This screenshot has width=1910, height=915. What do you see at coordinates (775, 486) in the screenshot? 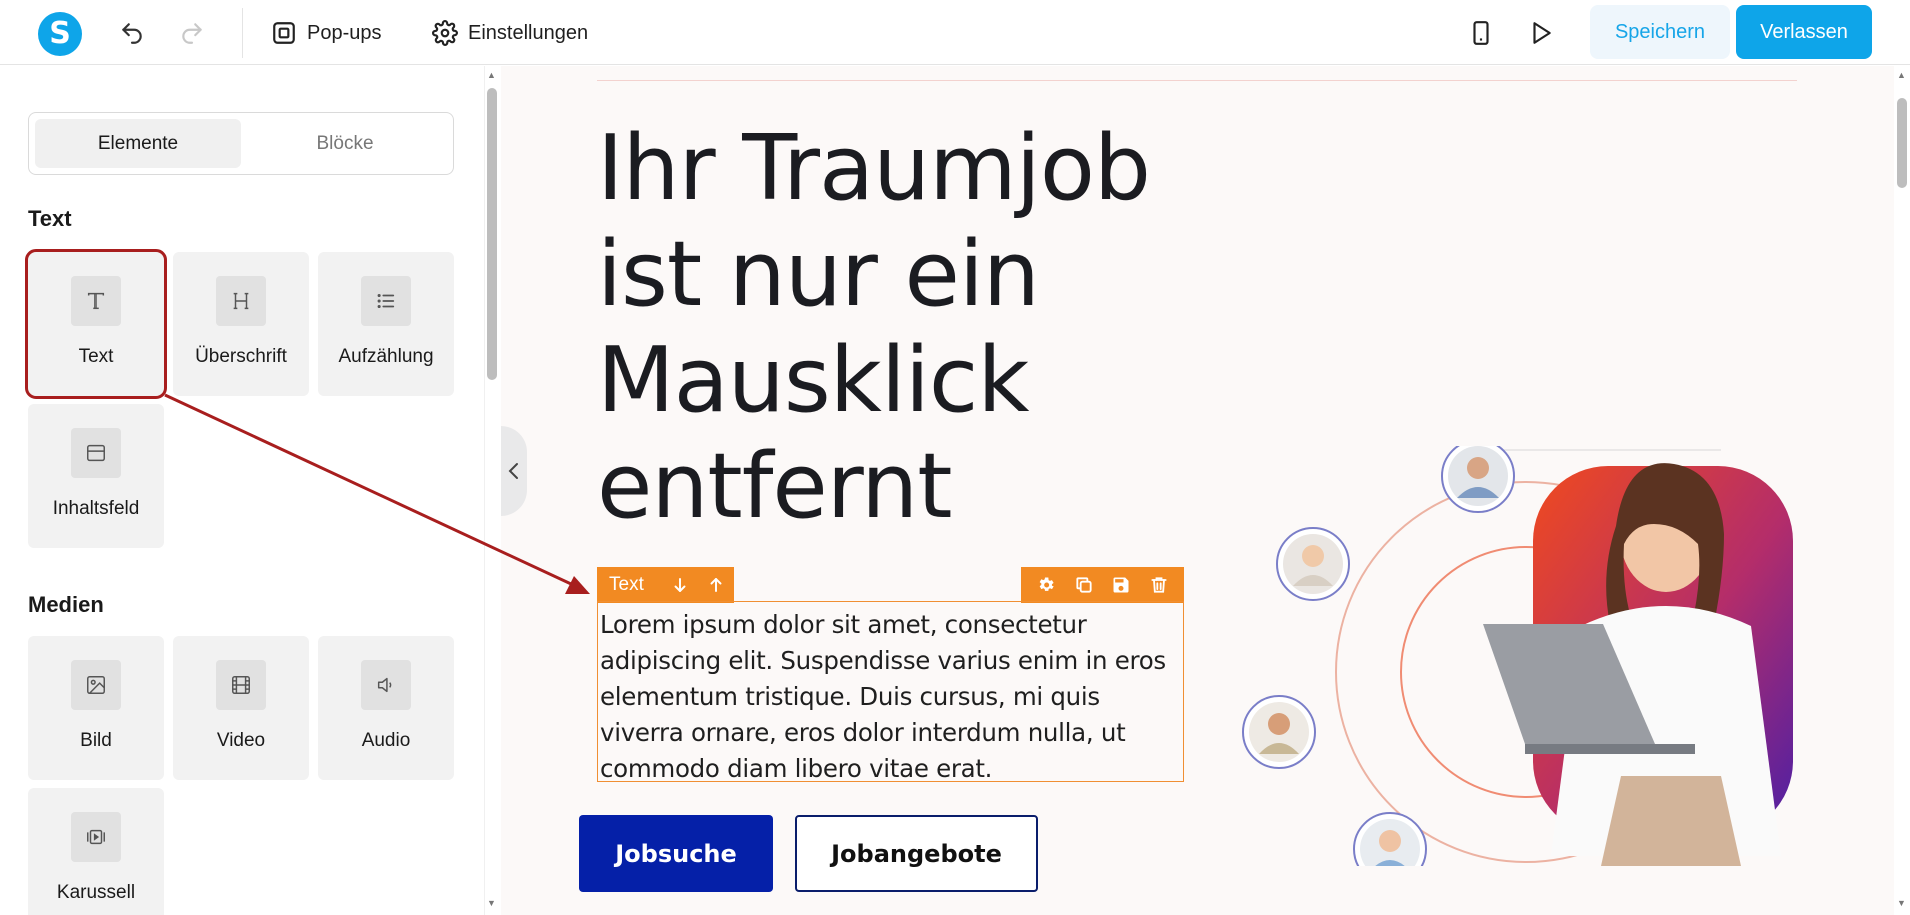
I see `hero-heading-line: entfernt` at bounding box center [775, 486].